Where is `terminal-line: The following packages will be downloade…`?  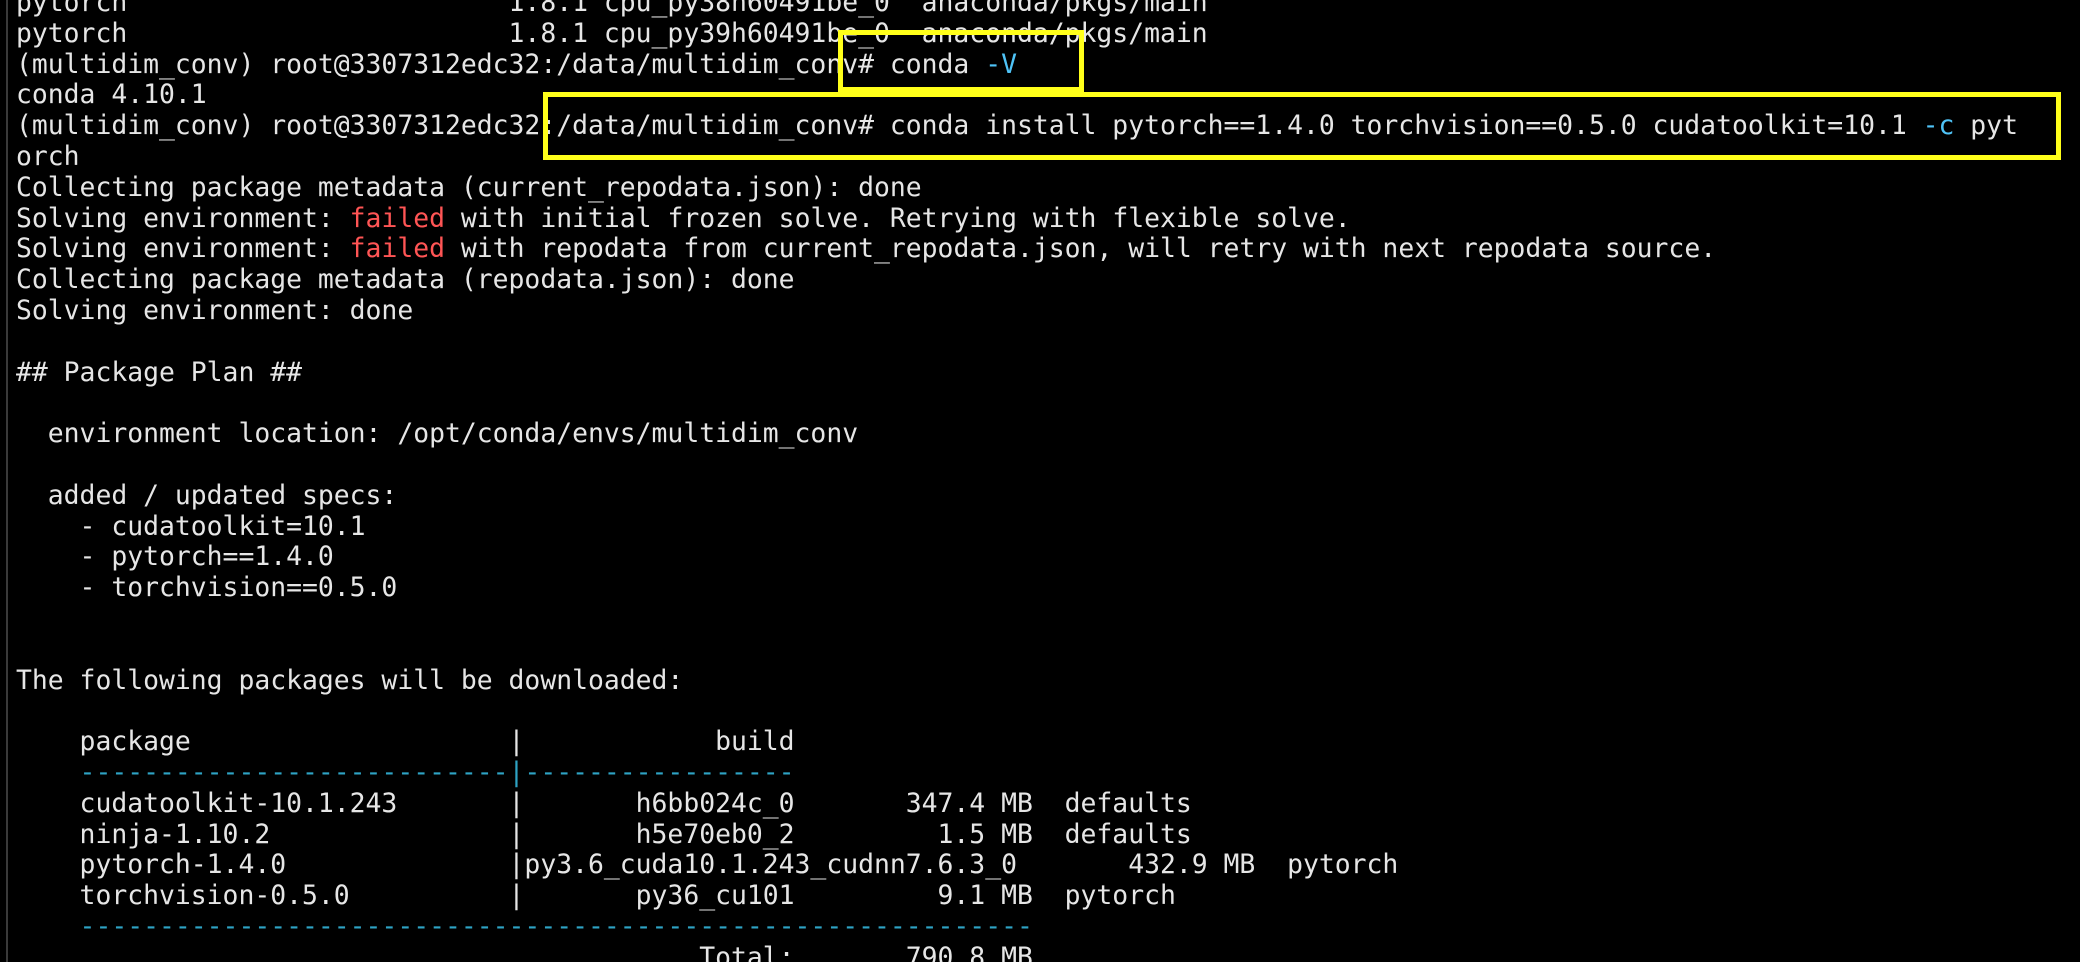 terminal-line: The following packages will be downloade… is located at coordinates (1017, 680).